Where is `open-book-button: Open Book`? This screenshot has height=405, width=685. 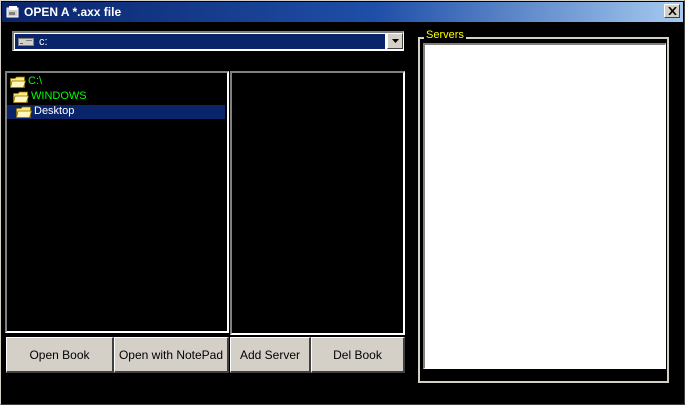
open-book-button: Open Book is located at coordinates (60, 355).